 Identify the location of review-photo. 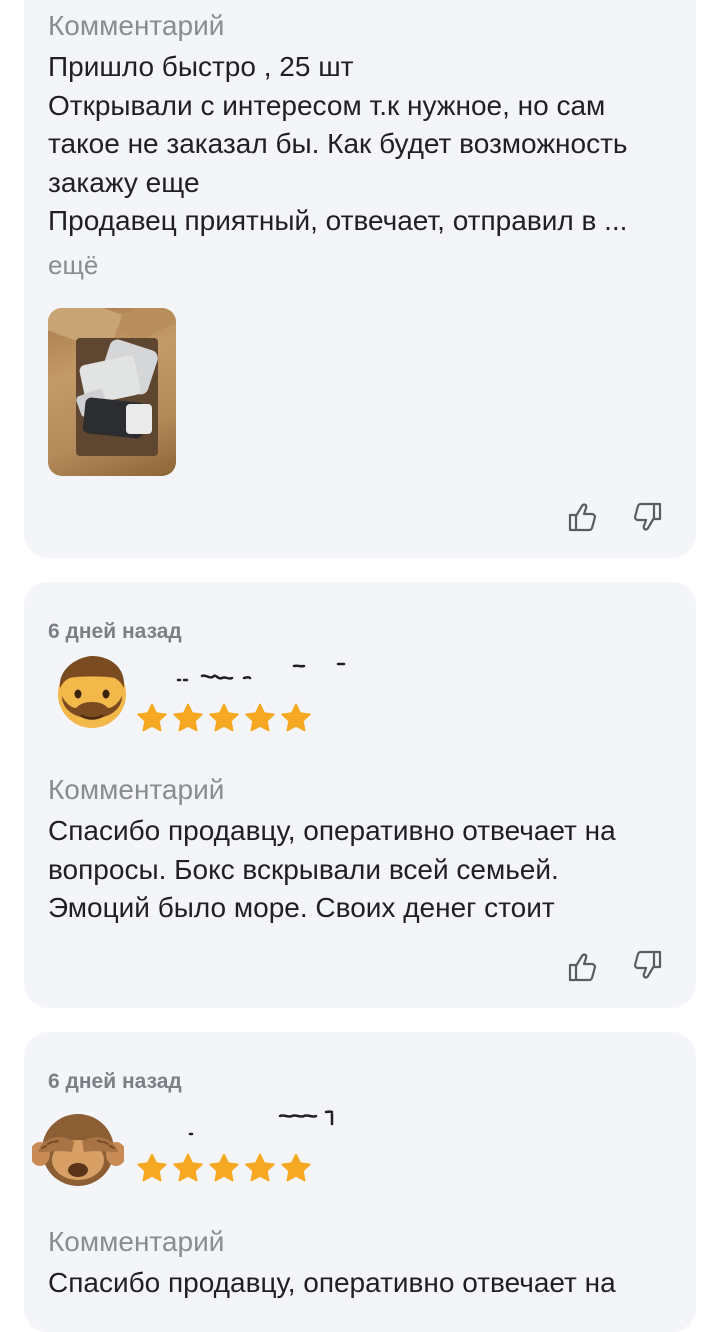
(112, 392).